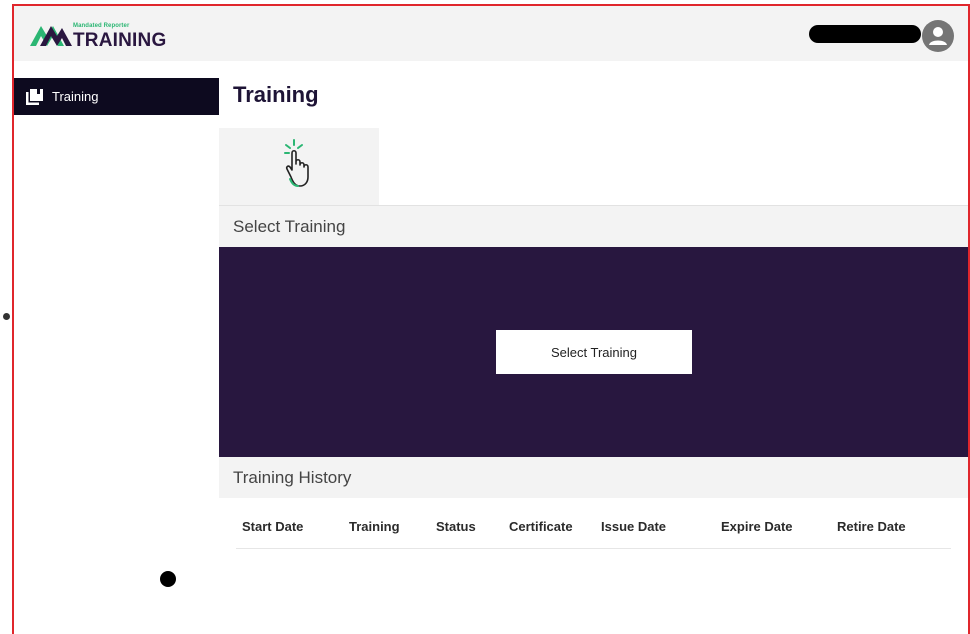 This screenshot has height=634, width=970. Describe the element at coordinates (593, 477) in the screenshot. I see `training-history-section-header: Training History` at that location.